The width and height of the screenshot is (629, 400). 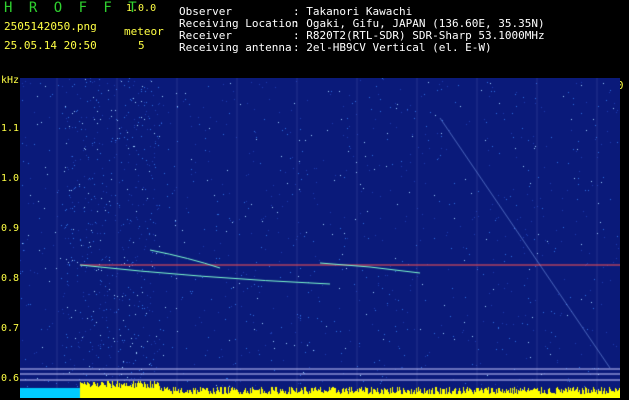 I want to click on y-tick-label: 0.7, so click(x=10, y=328).